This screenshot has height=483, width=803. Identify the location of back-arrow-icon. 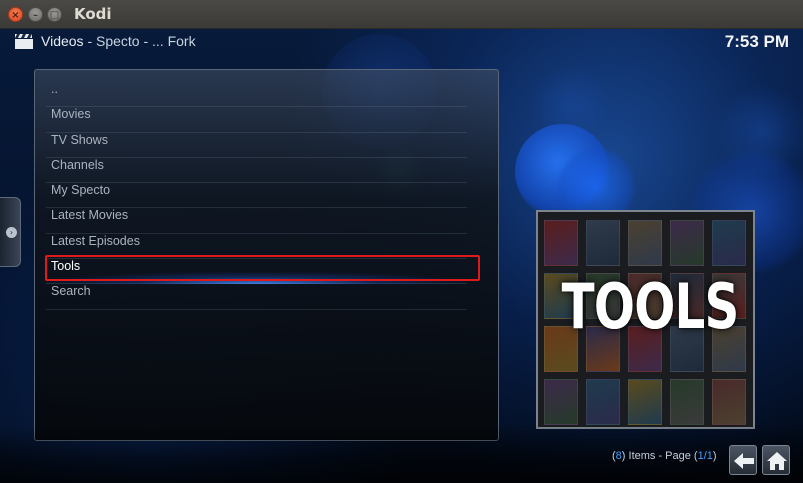
(744, 461).